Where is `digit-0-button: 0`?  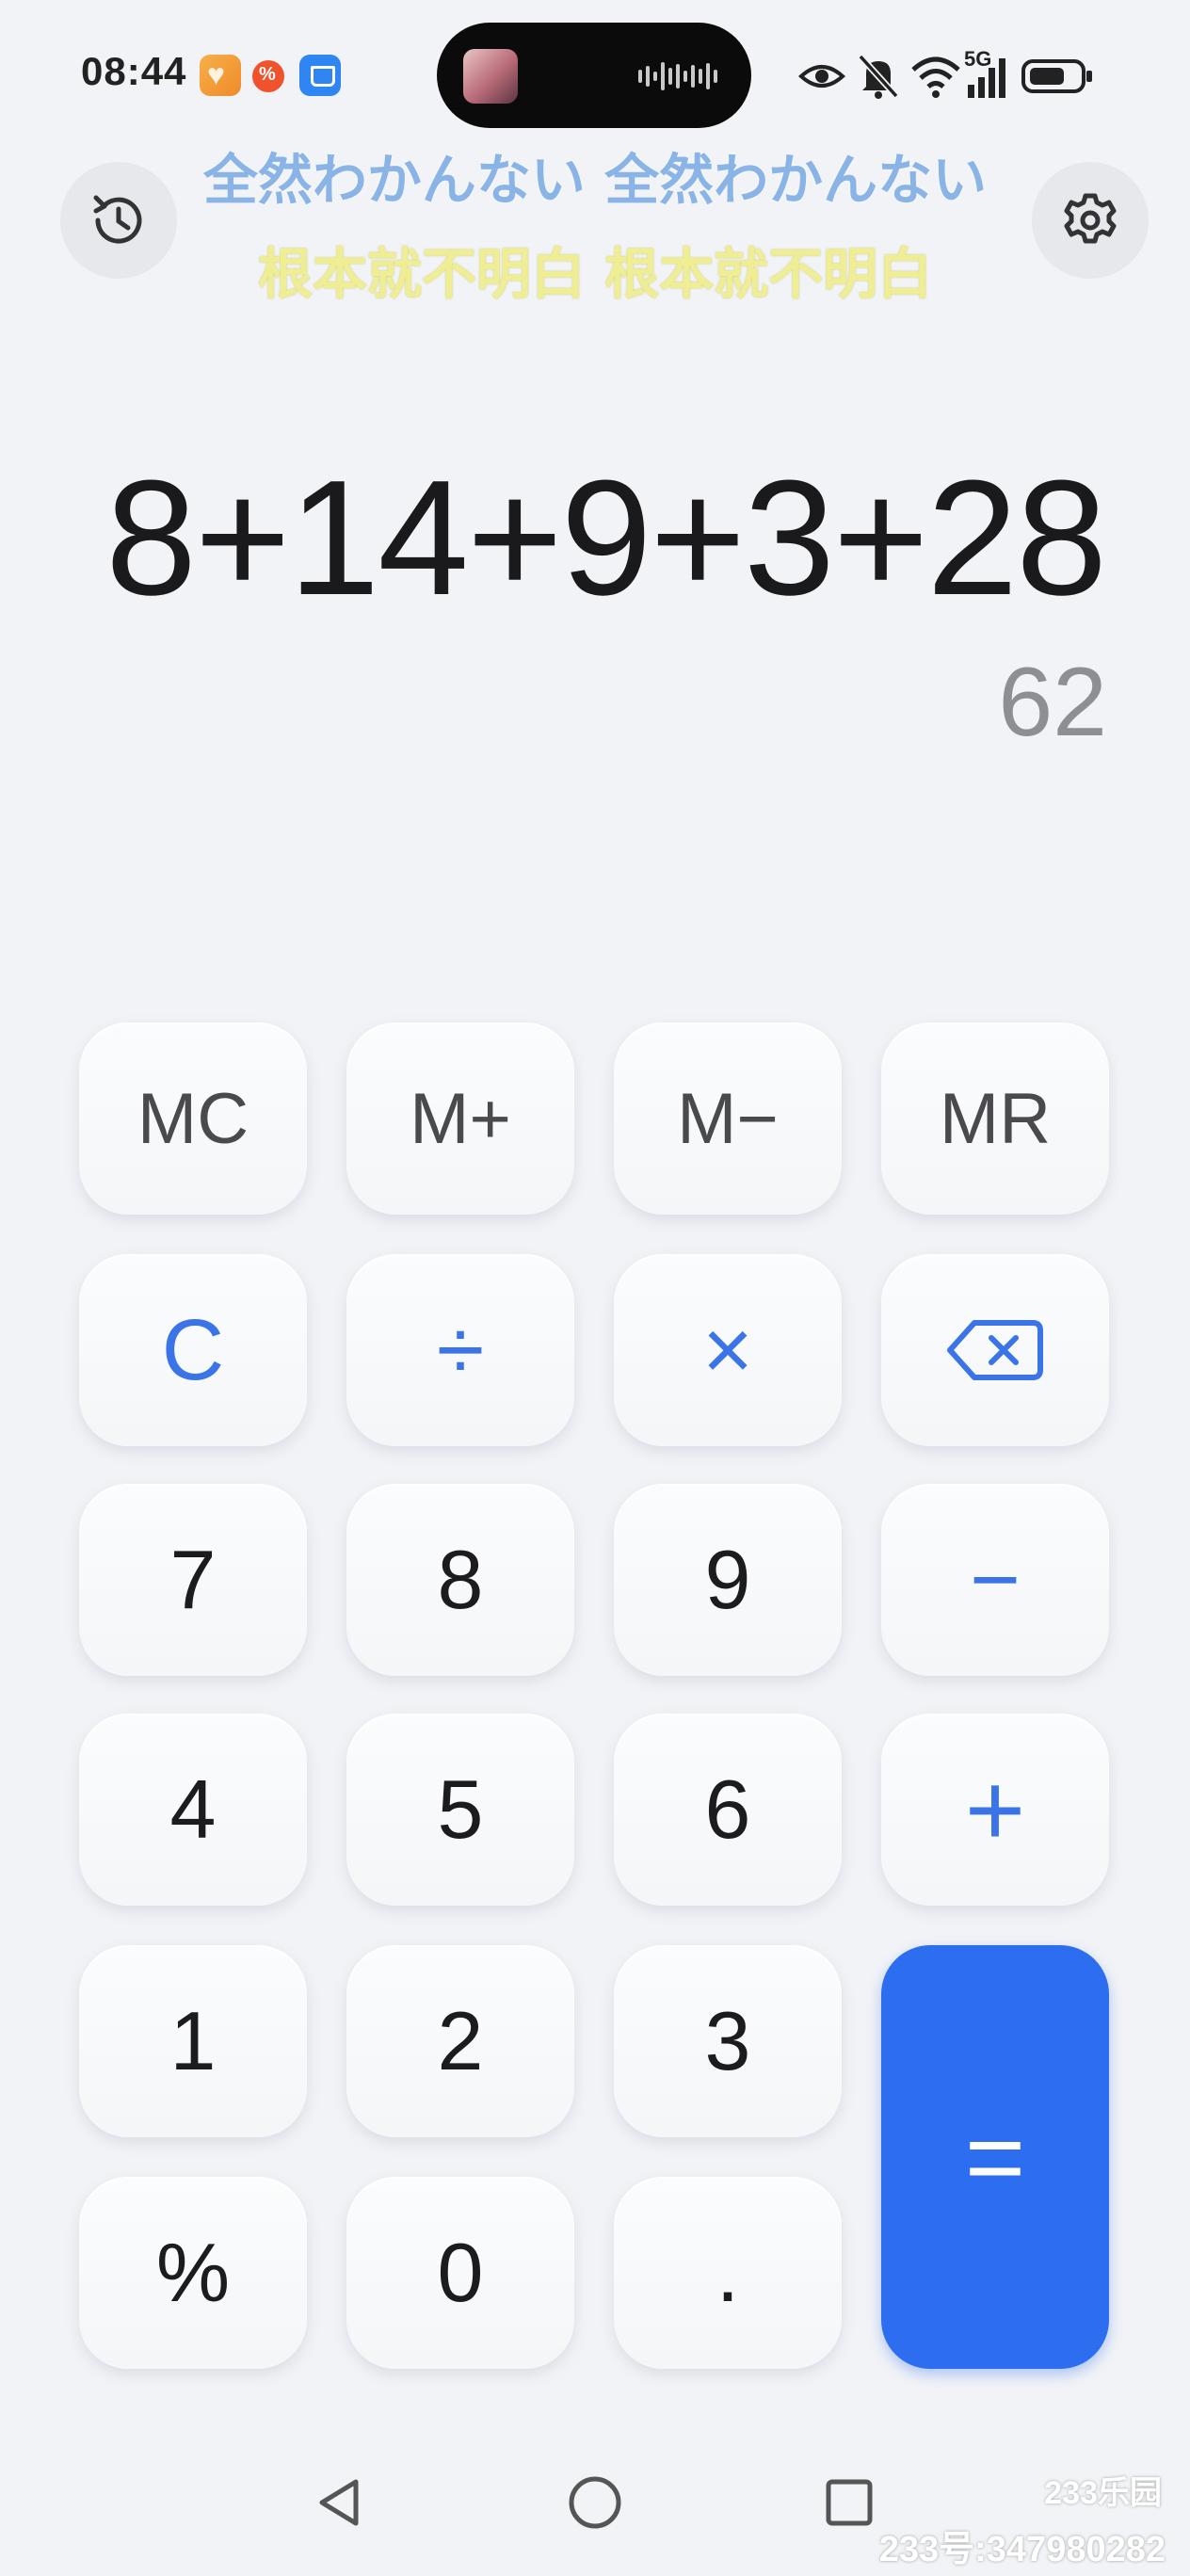
digit-0-button: 0 is located at coordinates (460, 2273).